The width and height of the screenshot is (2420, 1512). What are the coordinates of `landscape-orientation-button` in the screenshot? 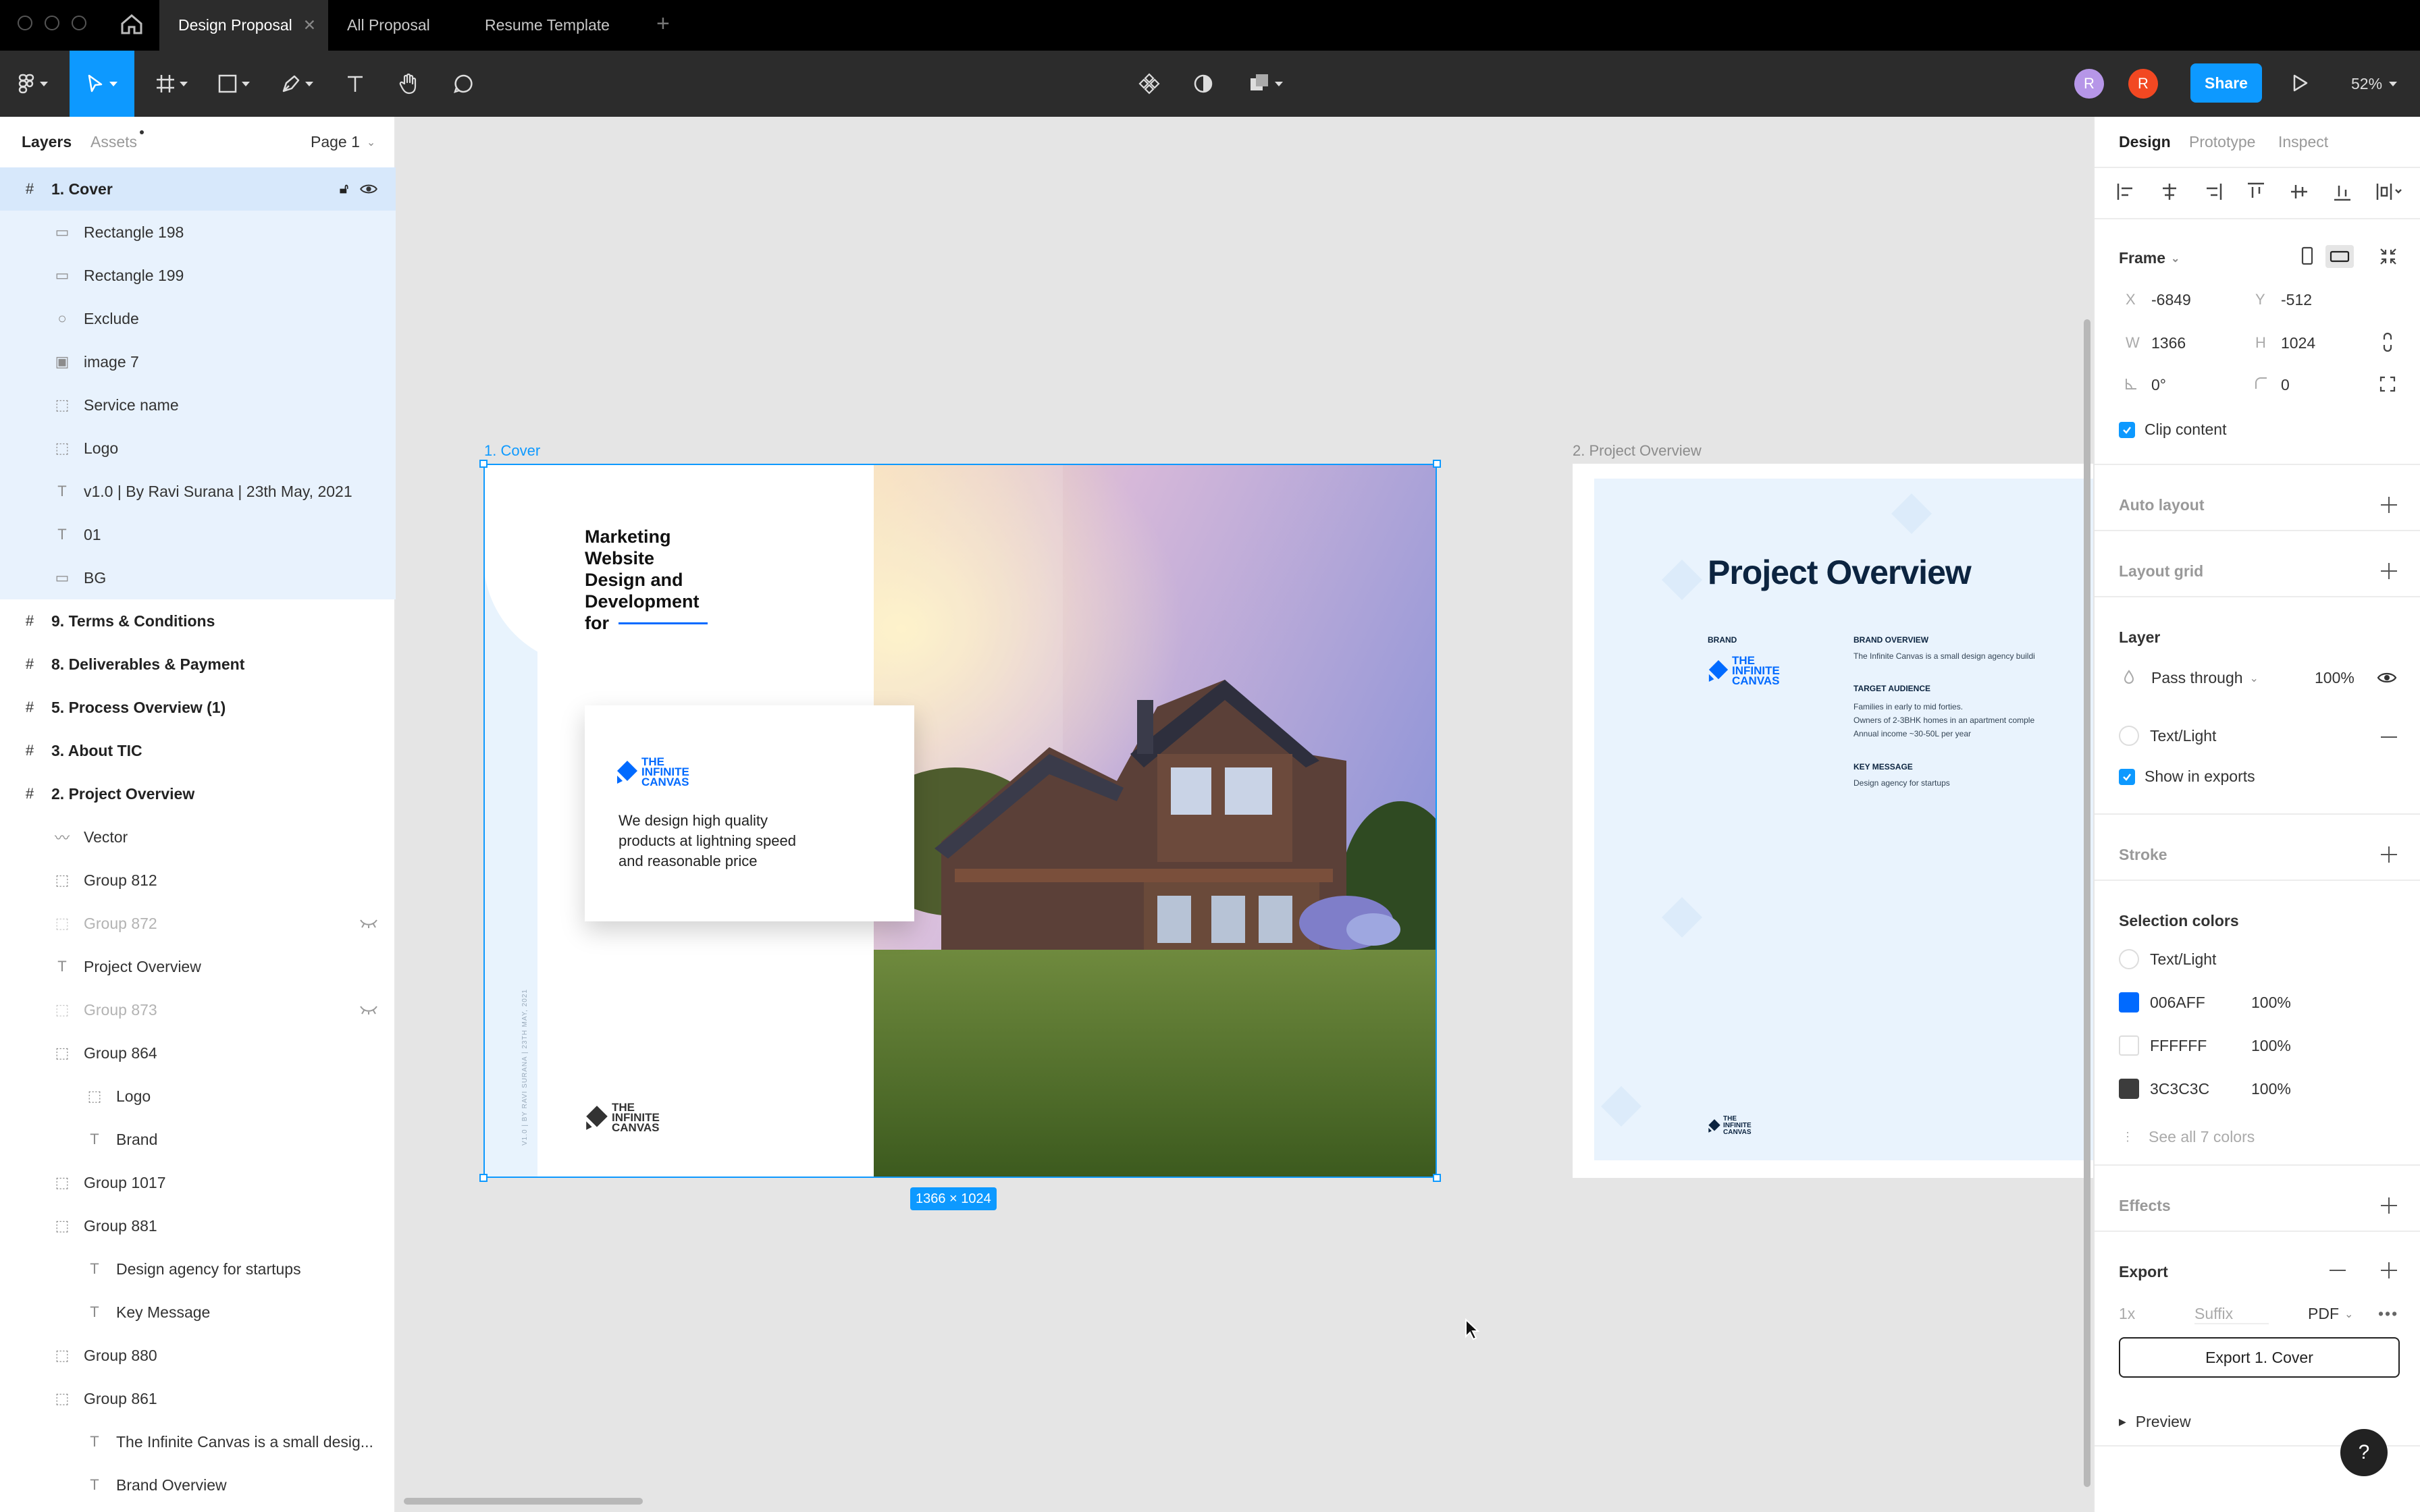 It's located at (2339, 256).